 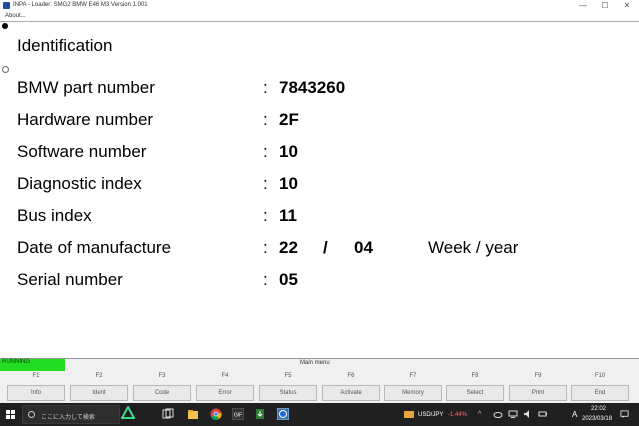 I want to click on row-bus-index: Bus index : 11, so click(x=319, y=217).